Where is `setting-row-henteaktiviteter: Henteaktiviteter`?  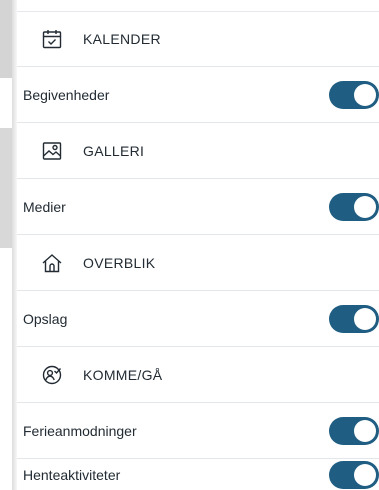 setting-row-henteaktiviteter: Henteaktiviteter is located at coordinates (198, 475).